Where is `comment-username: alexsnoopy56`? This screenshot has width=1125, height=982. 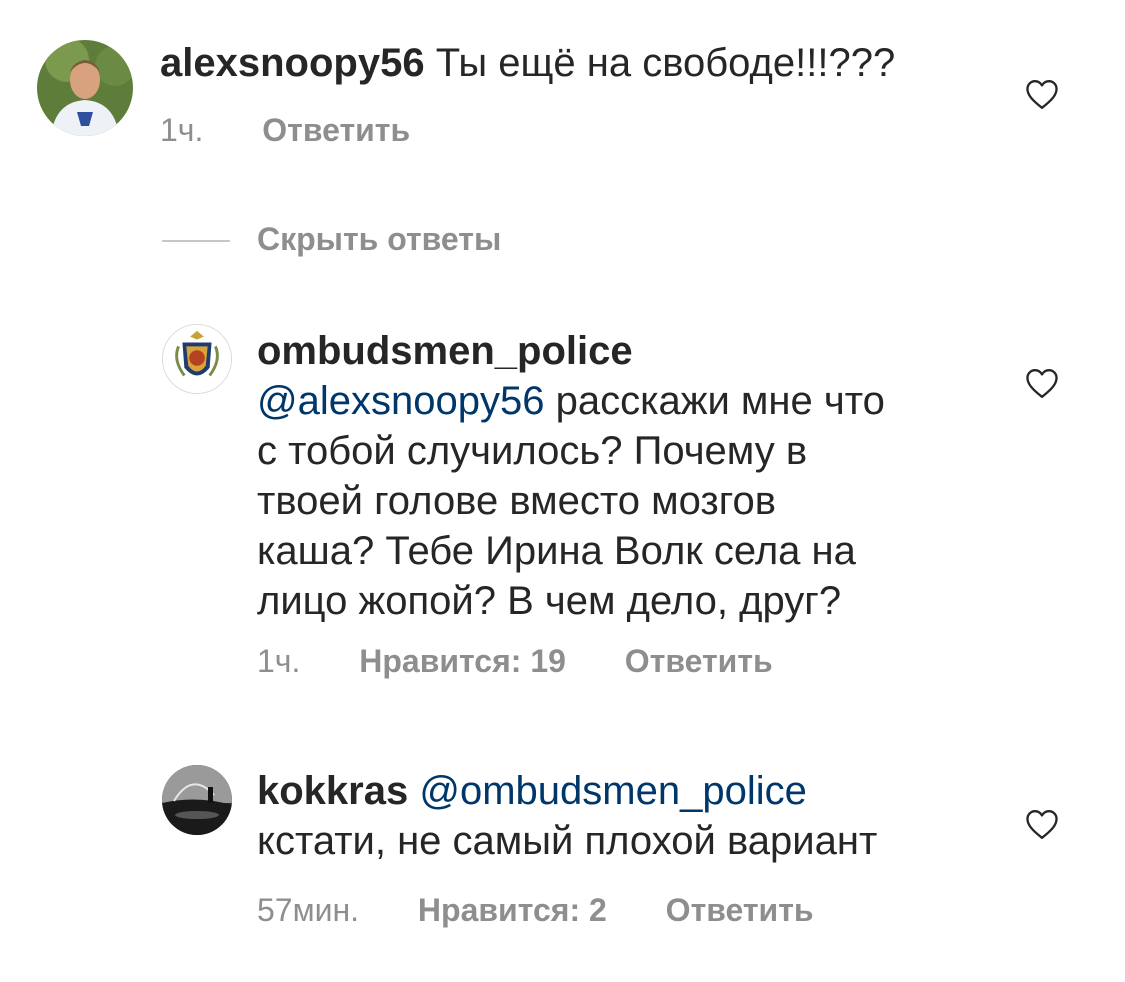 comment-username: alexsnoopy56 is located at coordinates (292, 63).